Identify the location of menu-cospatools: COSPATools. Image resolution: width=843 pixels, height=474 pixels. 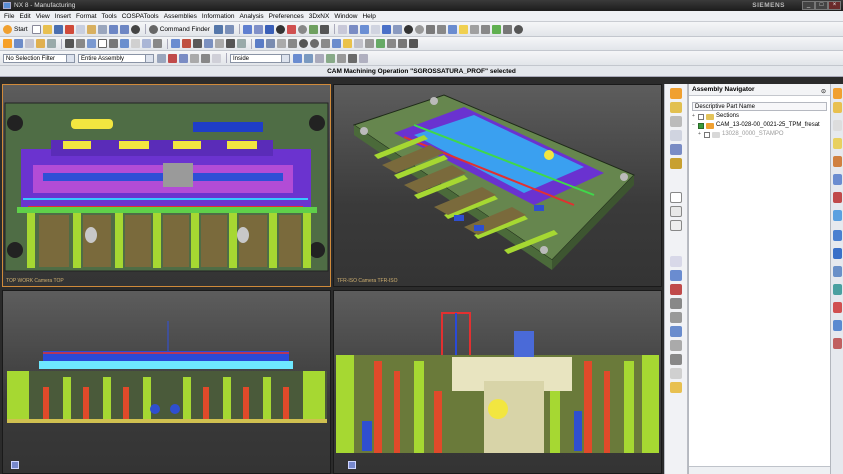
(140, 16).